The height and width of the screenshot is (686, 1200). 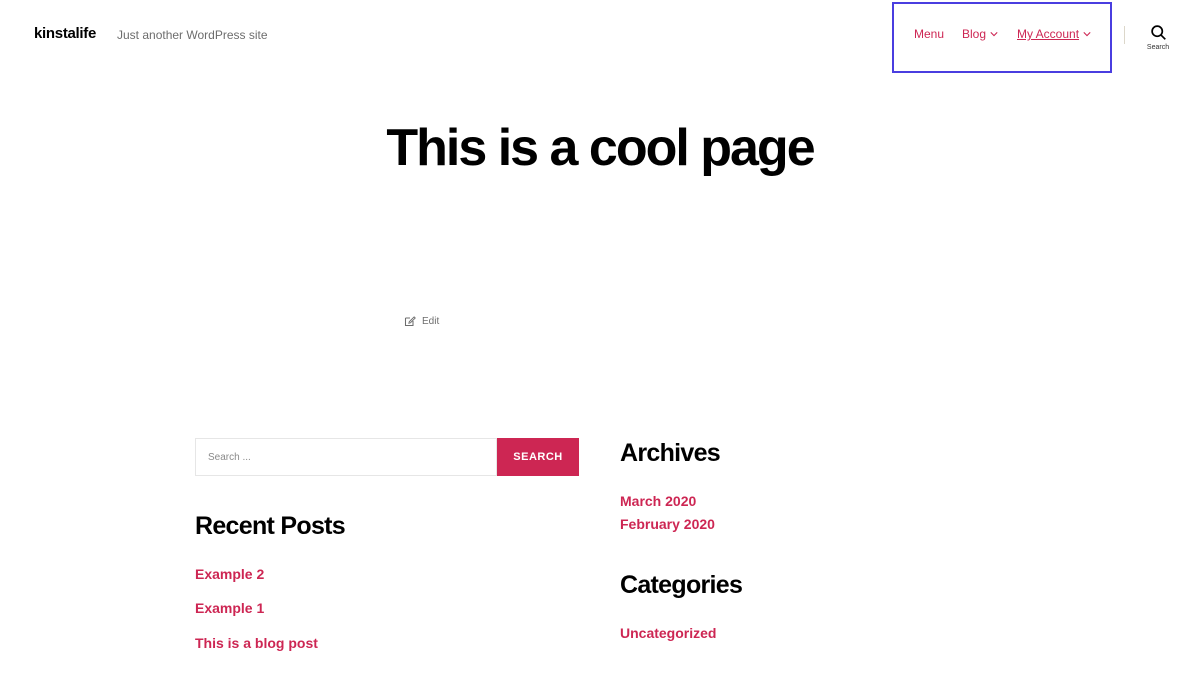 What do you see at coordinates (346, 457) in the screenshot?
I see `search-input` at bounding box center [346, 457].